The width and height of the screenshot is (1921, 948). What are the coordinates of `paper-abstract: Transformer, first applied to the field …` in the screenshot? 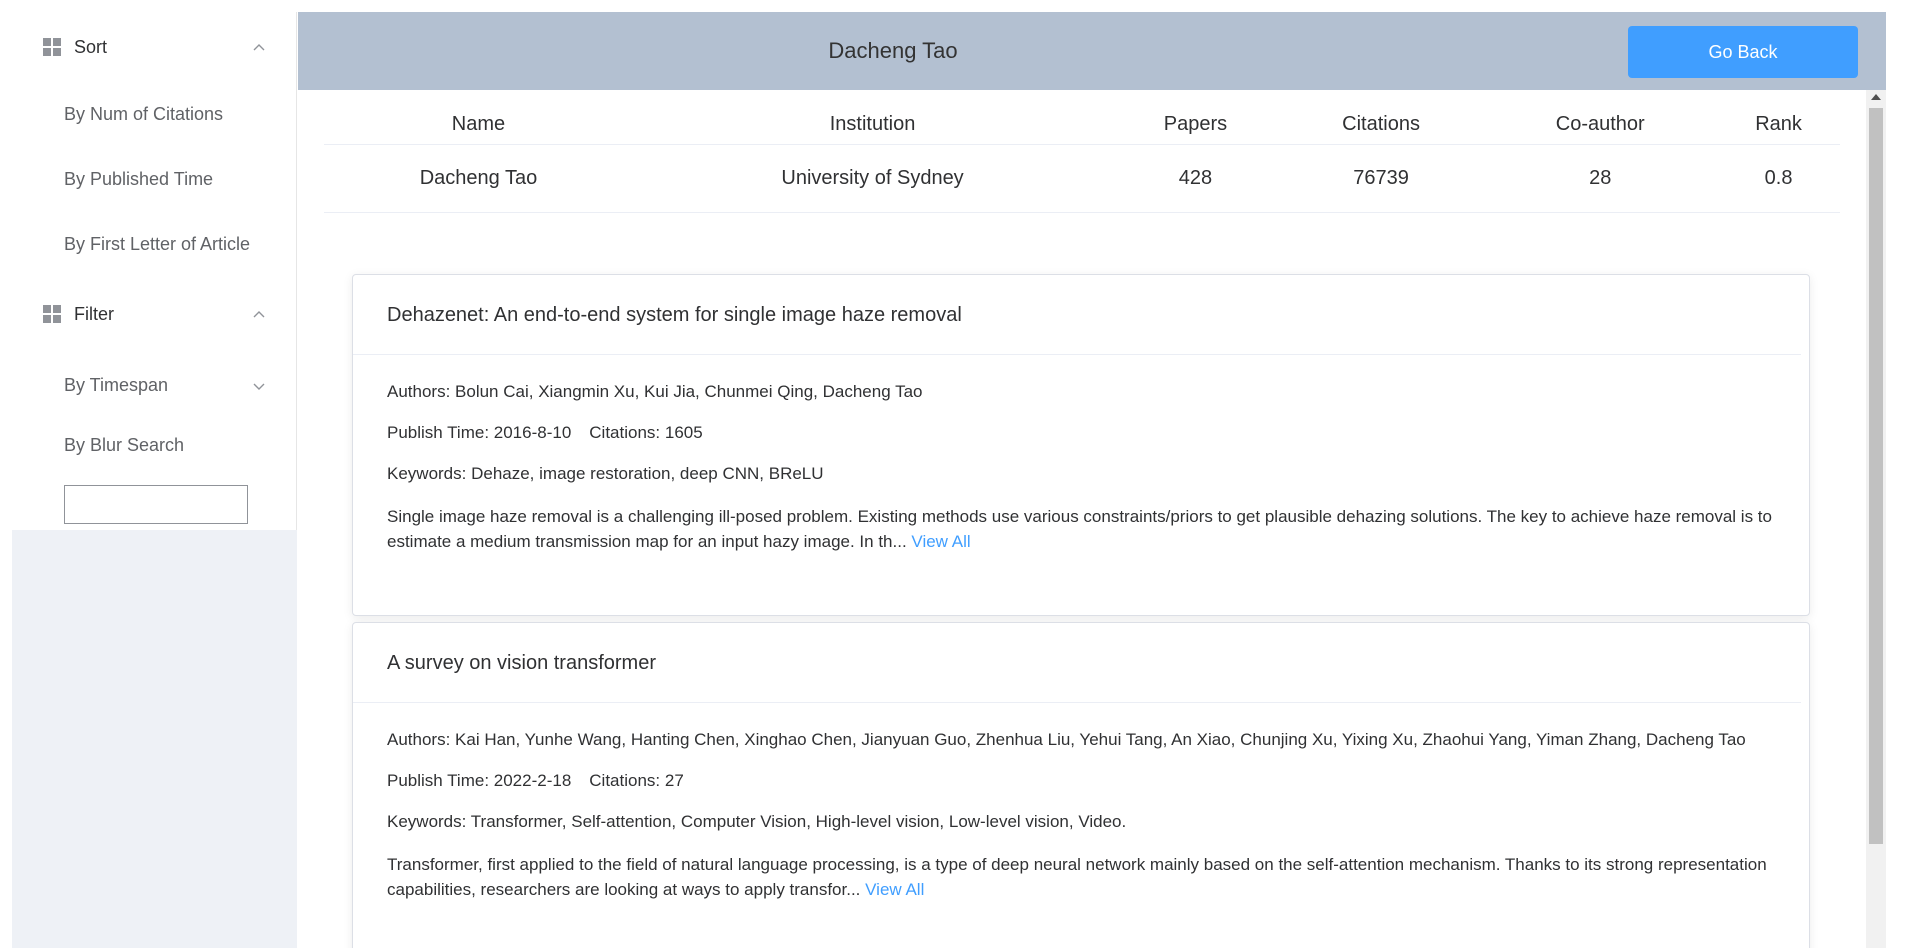 It's located at (1081, 877).